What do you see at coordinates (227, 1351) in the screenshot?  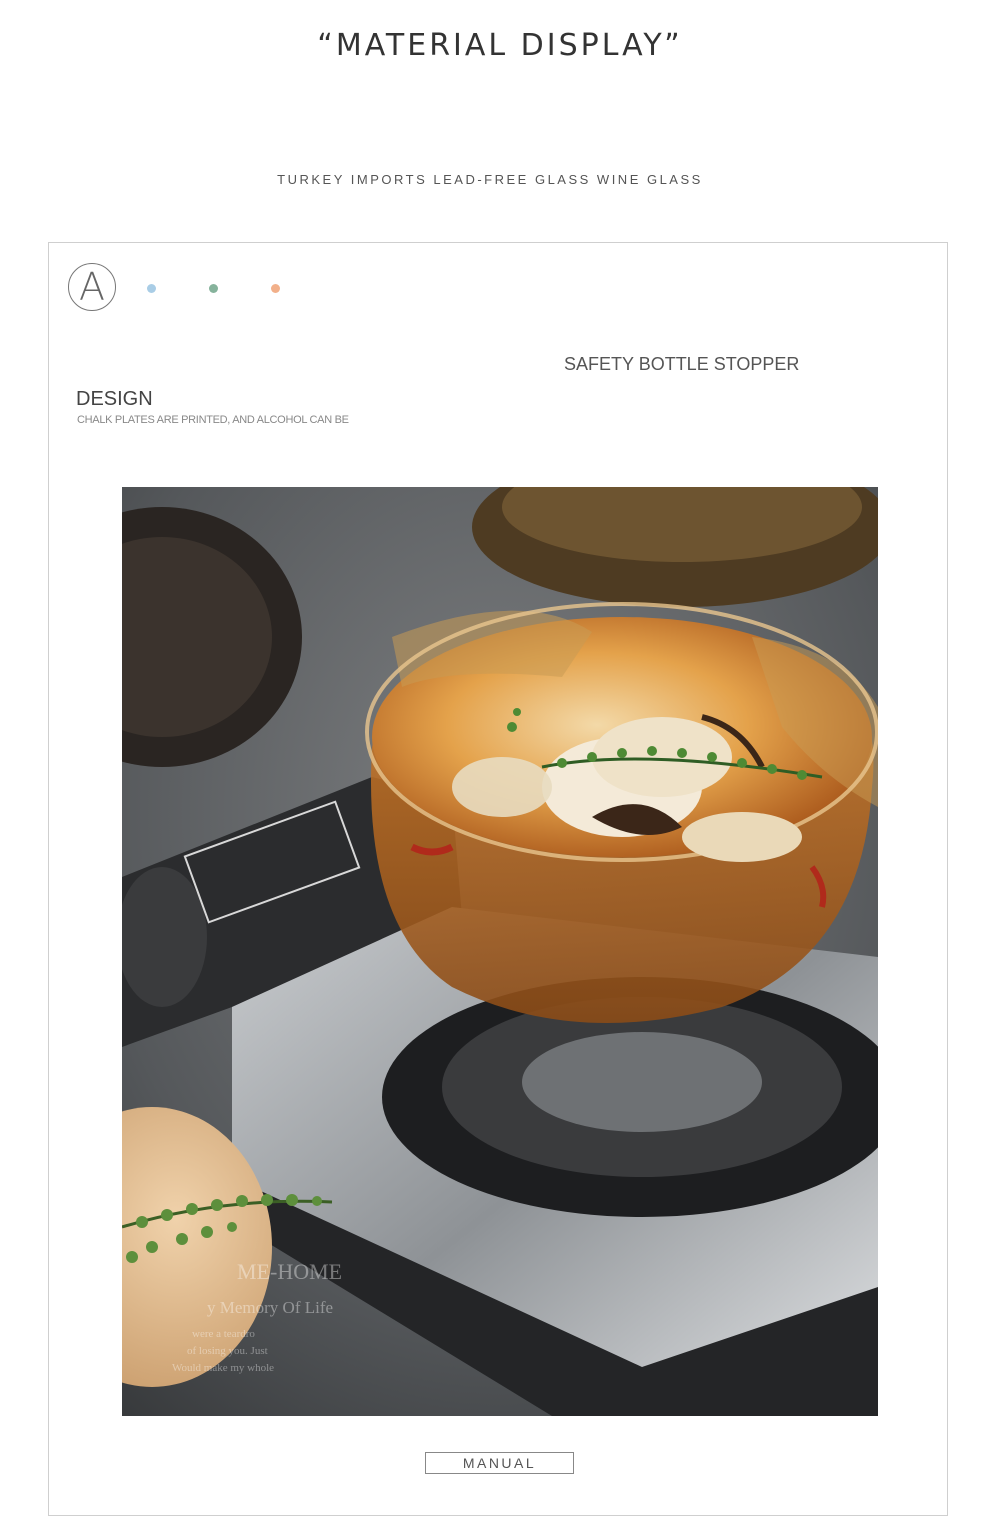 I see `watermark-line-4: of losing you. Just` at bounding box center [227, 1351].